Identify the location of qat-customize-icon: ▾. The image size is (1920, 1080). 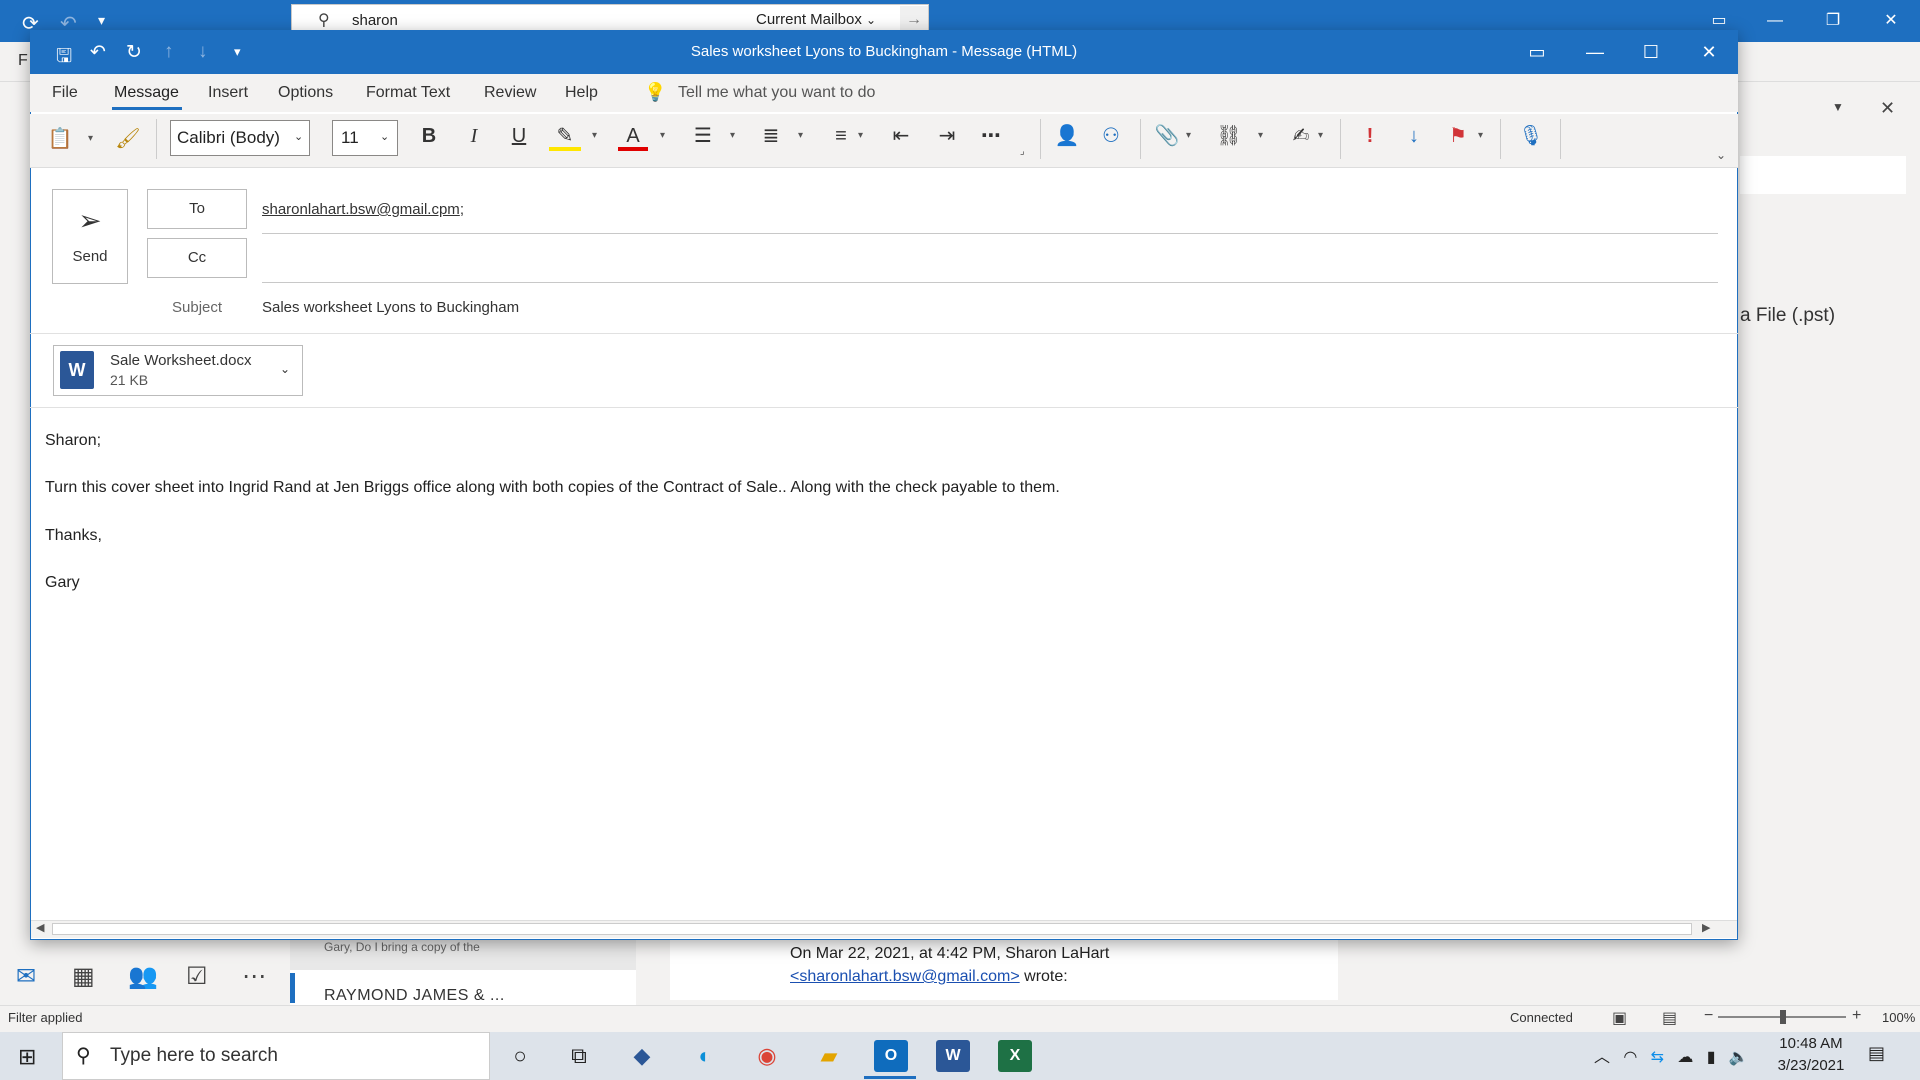
(237, 52).